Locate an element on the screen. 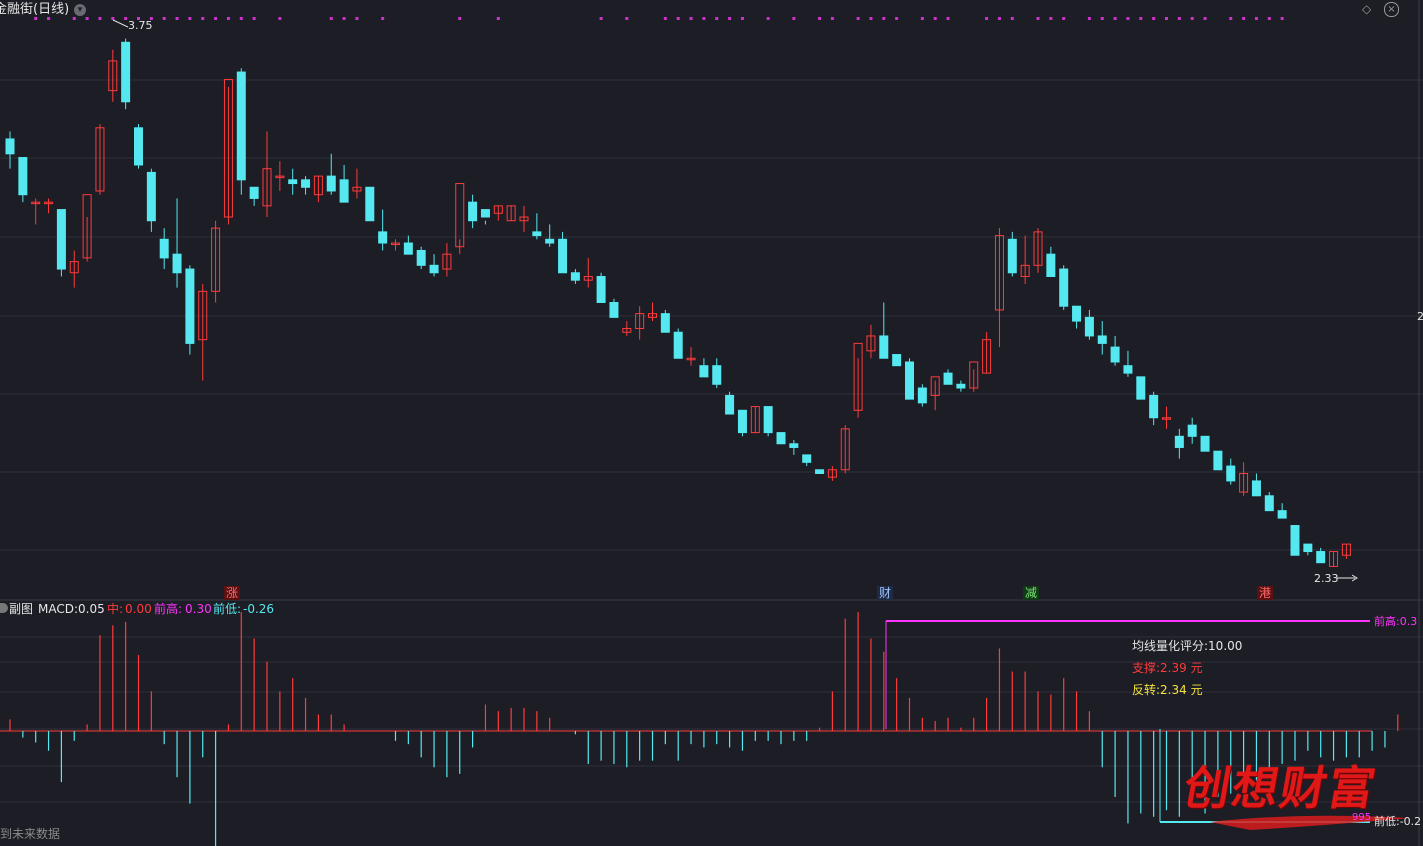 Image resolution: width=1423 pixels, height=846 pixels. support-text: 支撑:2.39 元 is located at coordinates (1167, 668).